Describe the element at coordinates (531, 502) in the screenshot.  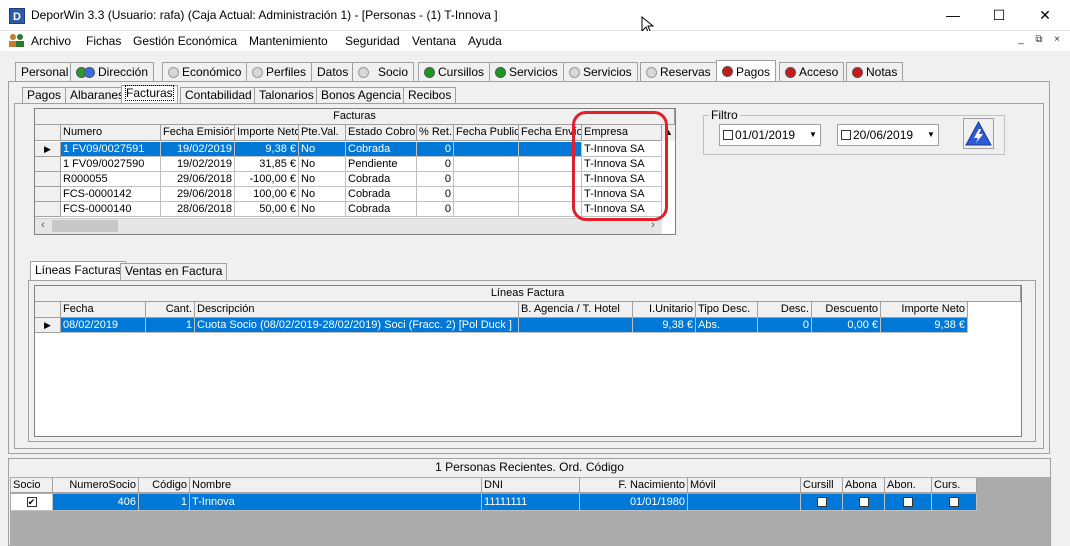
I see `cell-dni: 11111111` at that location.